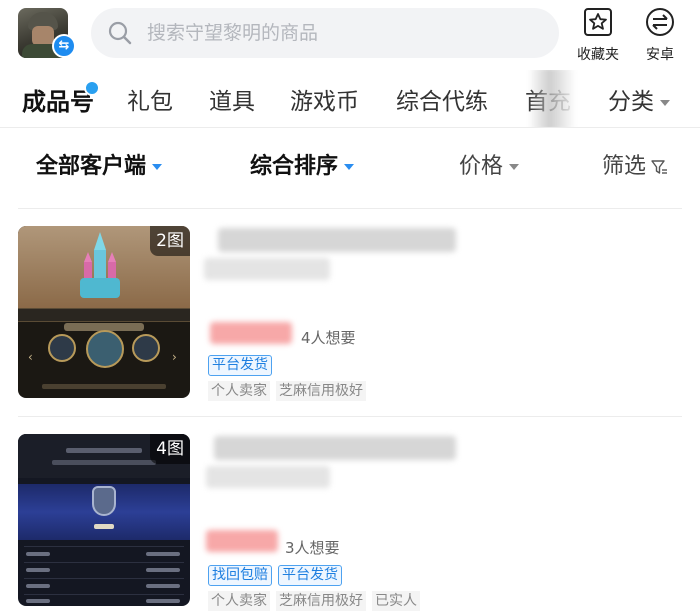 This screenshot has width=700, height=616. I want to click on image-count-badge: 2图, so click(170, 241).